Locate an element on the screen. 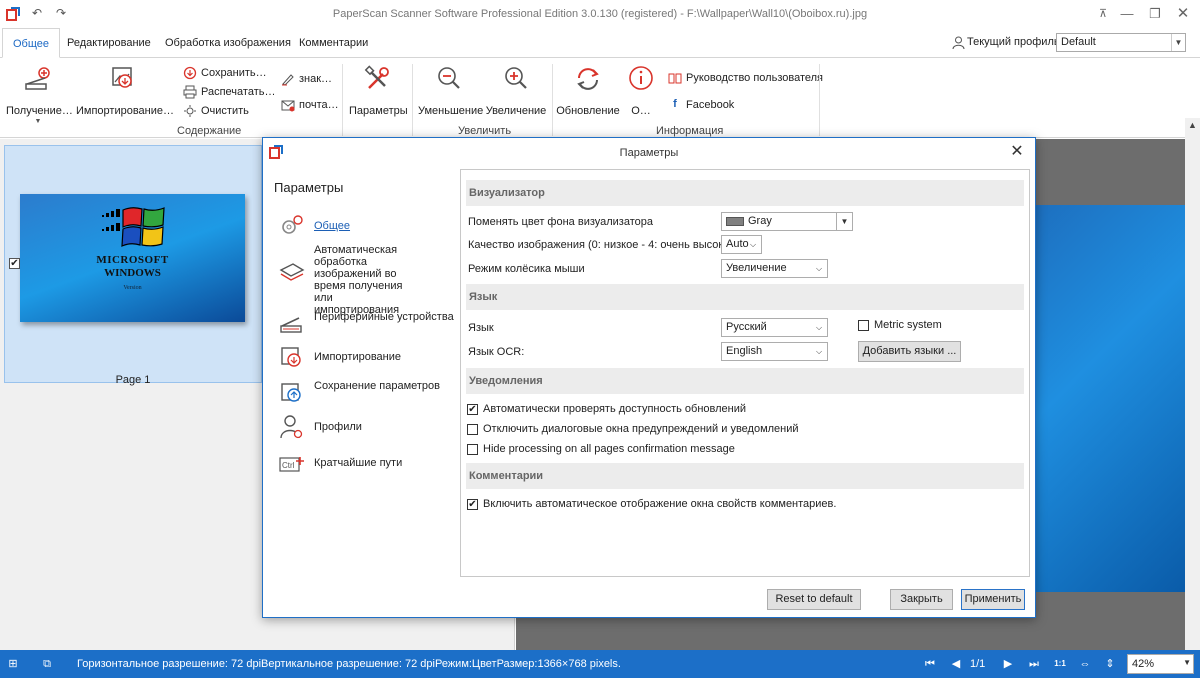 The image size is (1200, 678). facebook-label: Facebook is located at coordinates (710, 105).